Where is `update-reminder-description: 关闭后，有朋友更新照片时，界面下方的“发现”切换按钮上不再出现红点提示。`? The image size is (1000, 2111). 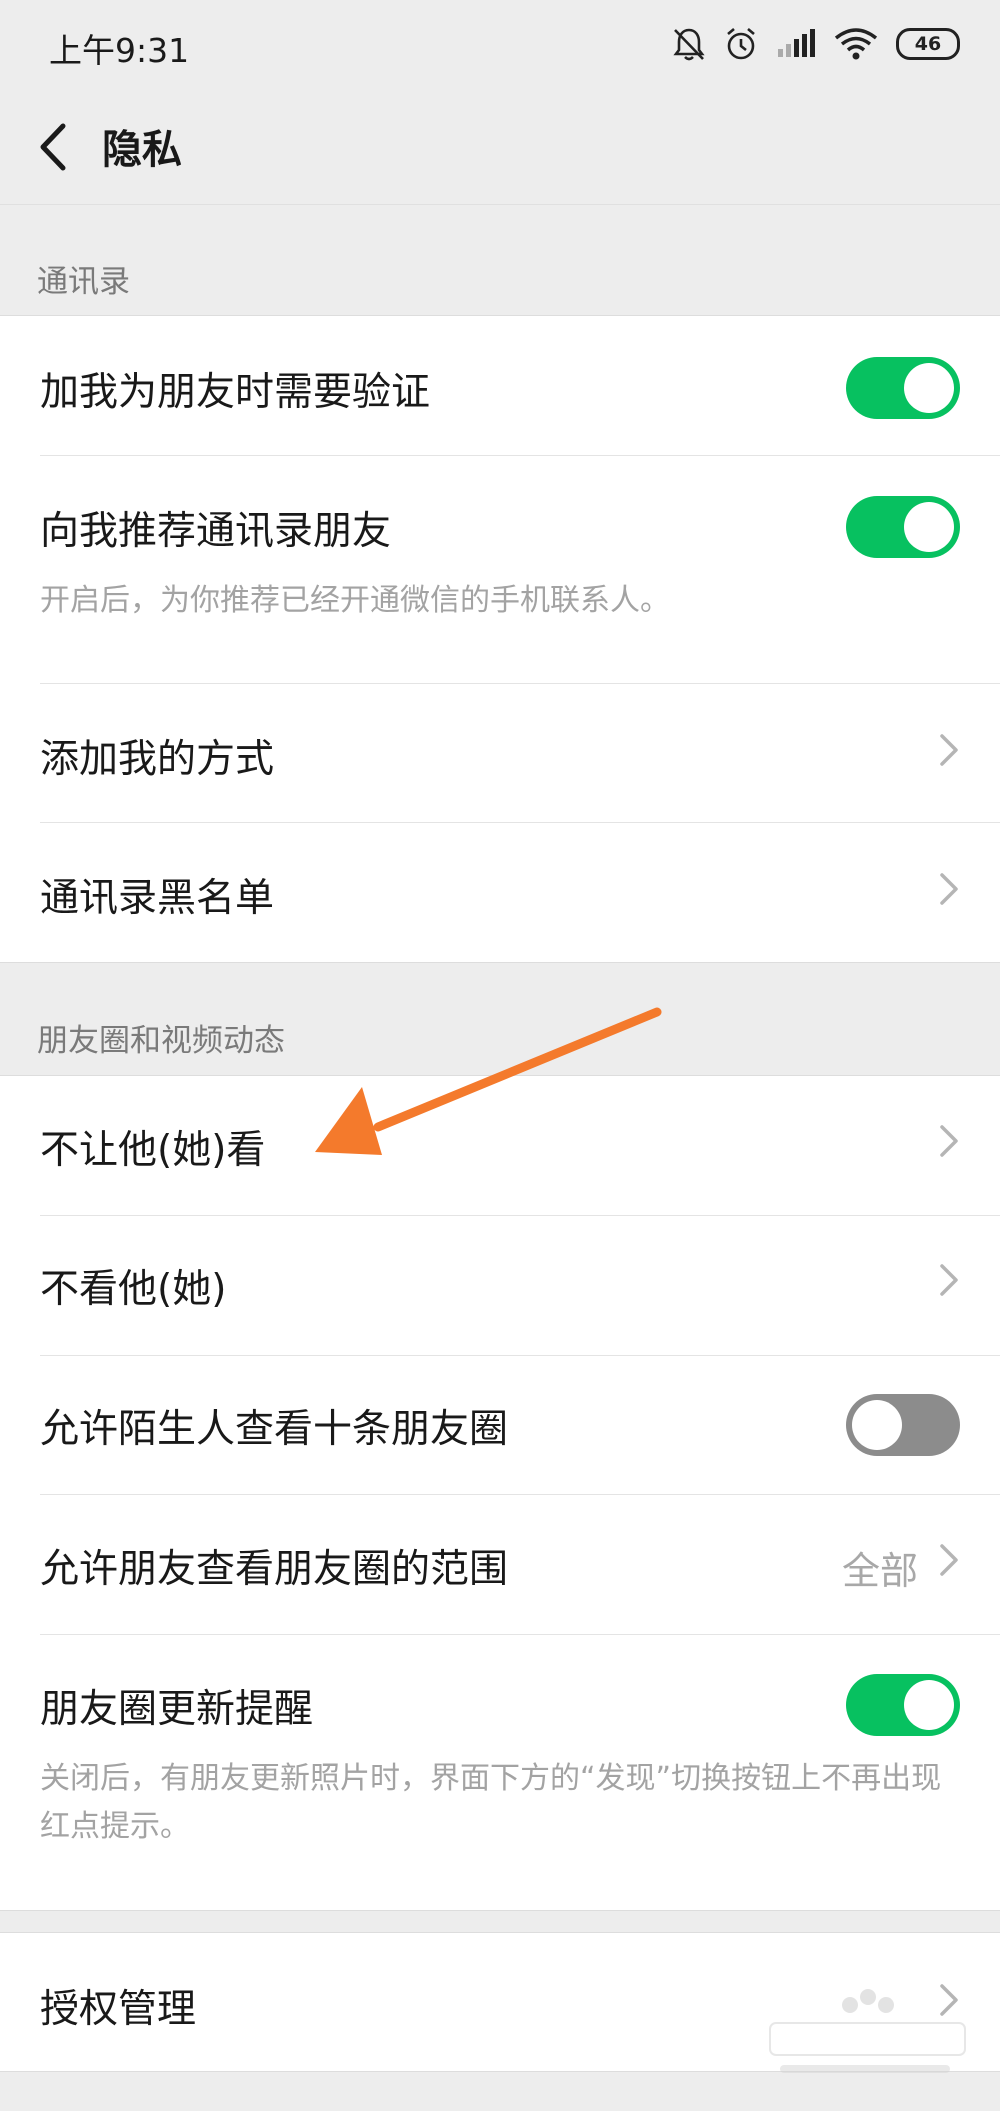 update-reminder-description: 关闭后，有朋友更新照片时，界面下方的“发现”切换按钮上不再出现红点提示。 is located at coordinates (491, 1802).